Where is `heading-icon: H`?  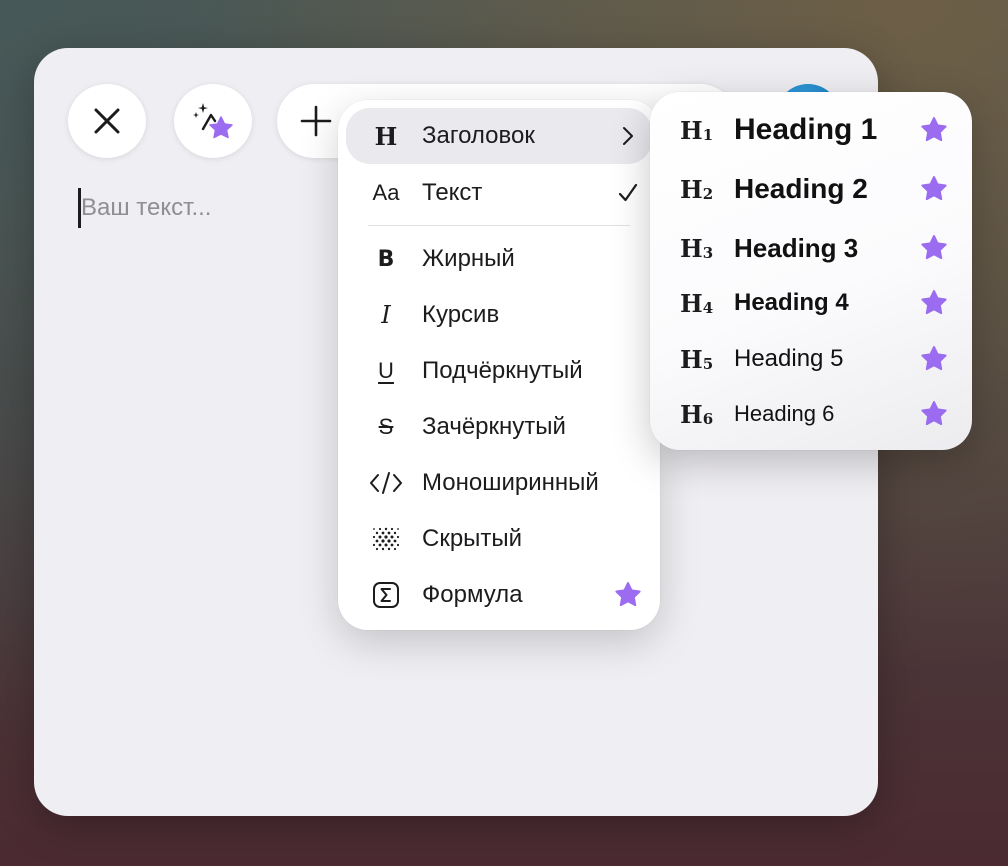 heading-icon: H is located at coordinates (386, 136).